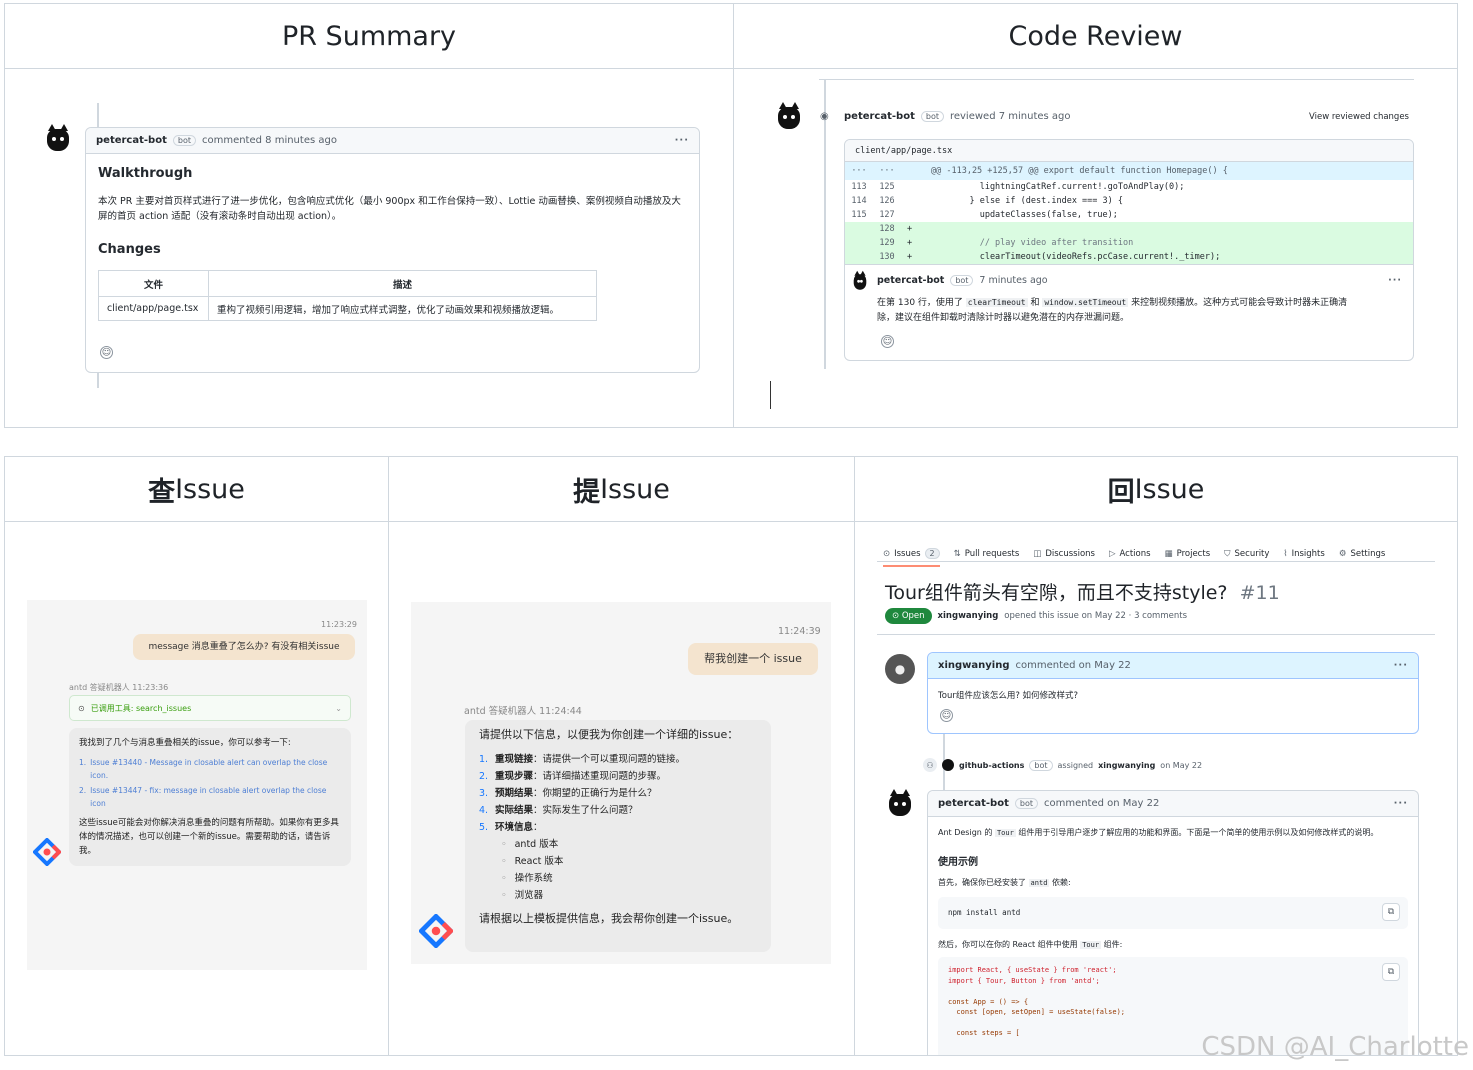 The height and width of the screenshot is (1070, 1473). What do you see at coordinates (1037, 553) in the screenshot?
I see `discussions-icon: ◫` at bounding box center [1037, 553].